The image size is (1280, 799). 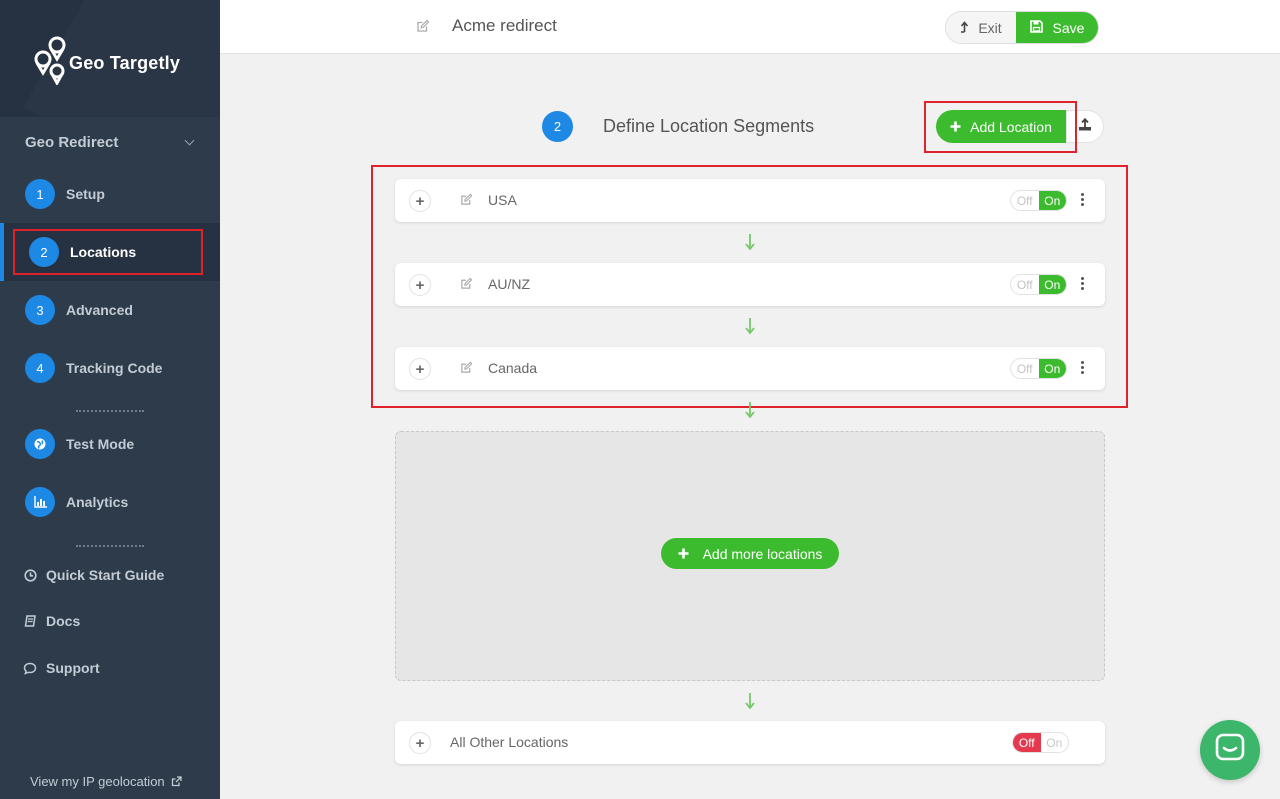 What do you see at coordinates (750, 27) in the screenshot?
I see `top-bar: Acme redirect Exit Save` at bounding box center [750, 27].